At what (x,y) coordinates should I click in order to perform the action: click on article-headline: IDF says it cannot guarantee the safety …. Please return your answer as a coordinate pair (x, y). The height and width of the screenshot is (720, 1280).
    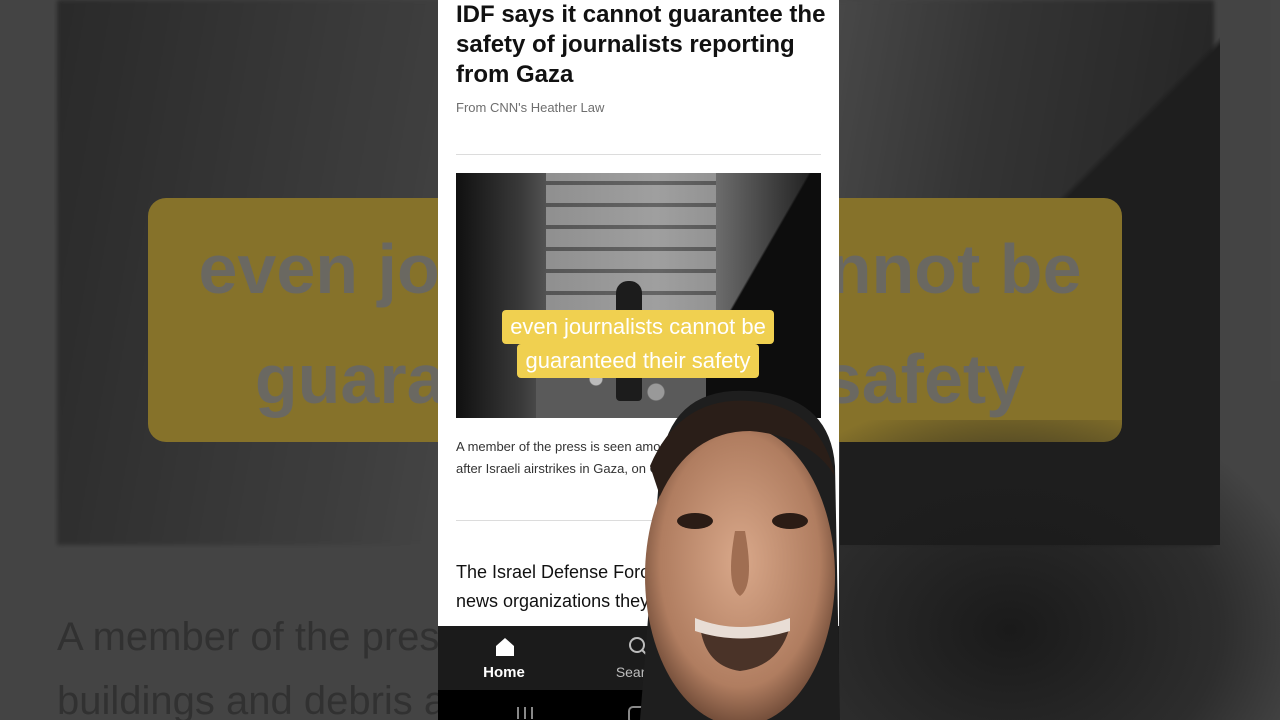
    Looking at the image, I should click on (641, 44).